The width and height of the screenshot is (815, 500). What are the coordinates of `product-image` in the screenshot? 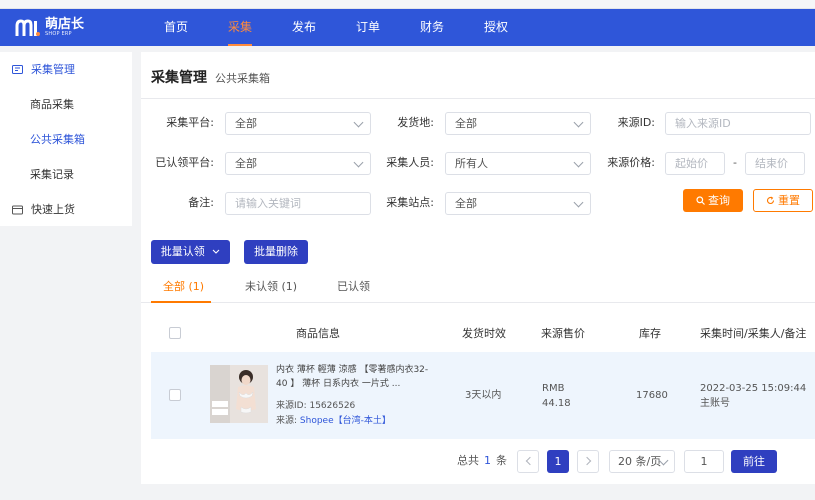 It's located at (239, 394).